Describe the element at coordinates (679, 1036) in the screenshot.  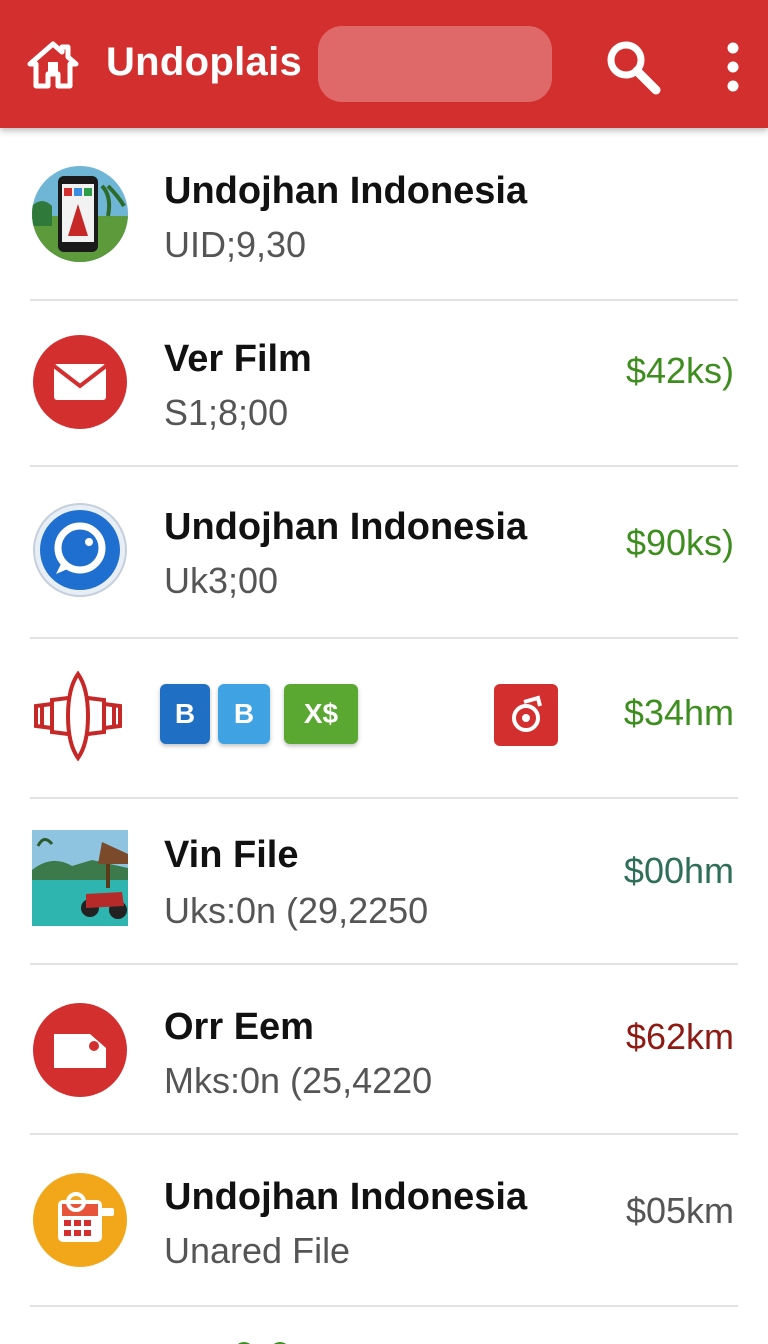
I see `item-amount: $62km` at that location.